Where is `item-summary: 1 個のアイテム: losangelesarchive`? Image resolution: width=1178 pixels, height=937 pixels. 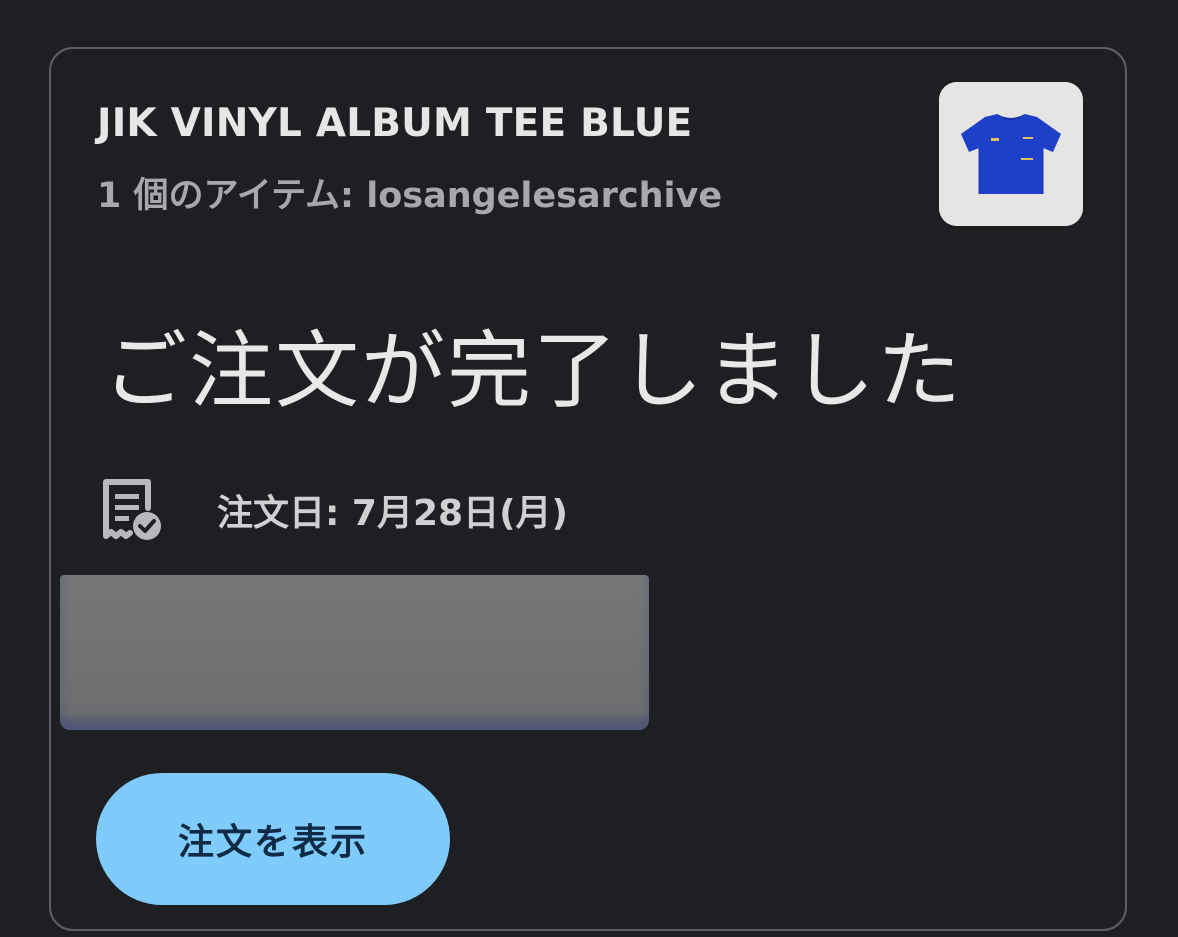
item-summary: 1 個のアイテム: losangelesarchive is located at coordinates (410, 196).